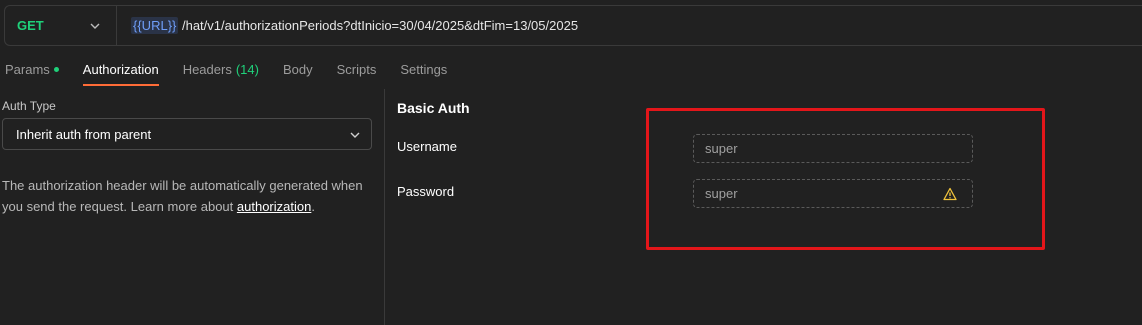  I want to click on auth-type-label: Auth Type, so click(29, 106).